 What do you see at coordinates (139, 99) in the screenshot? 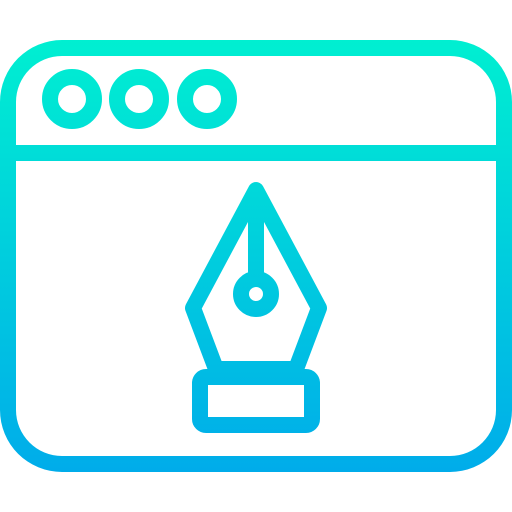
I see `window-control-circle-2-icon` at bounding box center [139, 99].